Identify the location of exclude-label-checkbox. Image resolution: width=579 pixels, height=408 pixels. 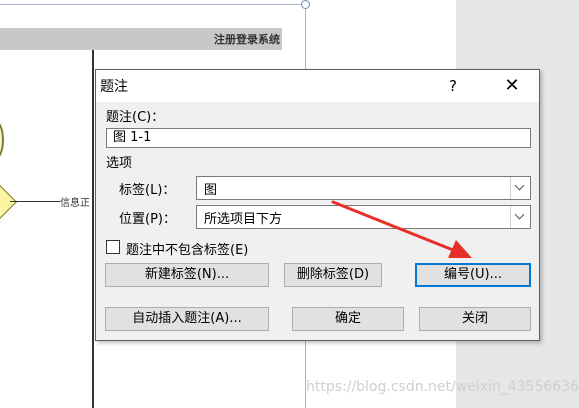
(113, 247).